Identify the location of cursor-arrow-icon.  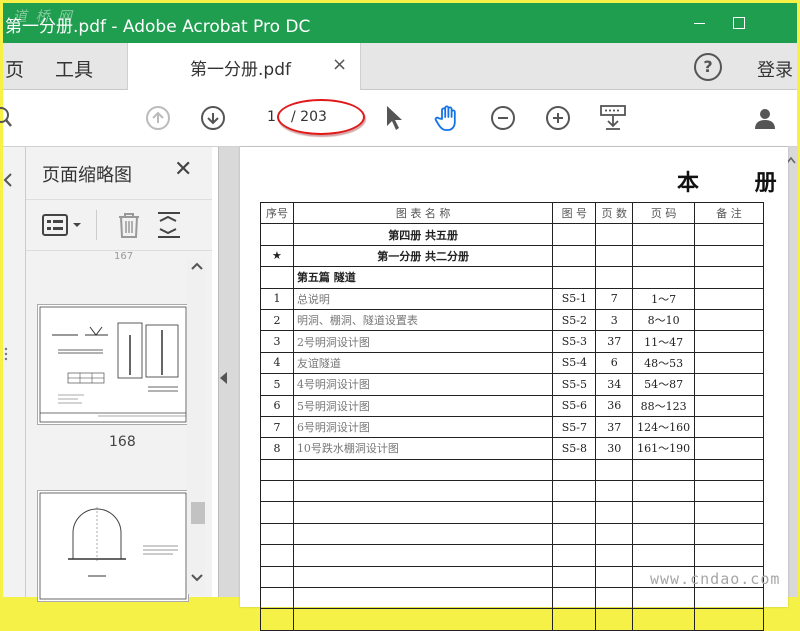
(394, 118).